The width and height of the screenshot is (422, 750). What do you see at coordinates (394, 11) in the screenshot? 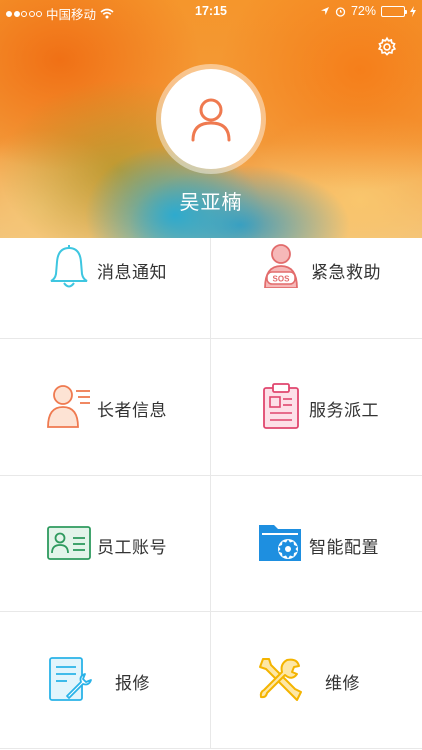
I see `battery-icon` at bounding box center [394, 11].